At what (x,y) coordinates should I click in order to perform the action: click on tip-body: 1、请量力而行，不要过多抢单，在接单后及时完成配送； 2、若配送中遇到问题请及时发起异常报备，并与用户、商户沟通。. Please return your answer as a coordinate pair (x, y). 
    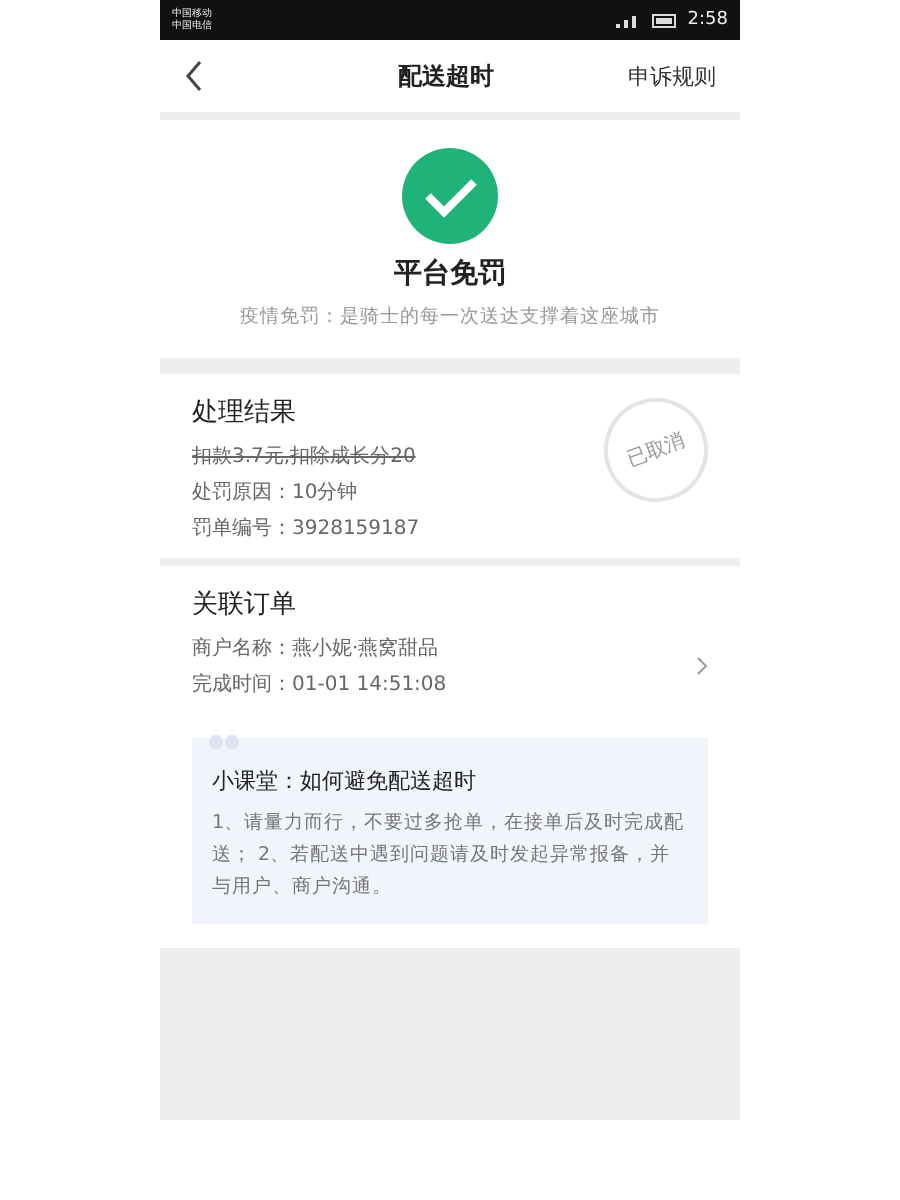
    Looking at the image, I should click on (449, 856).